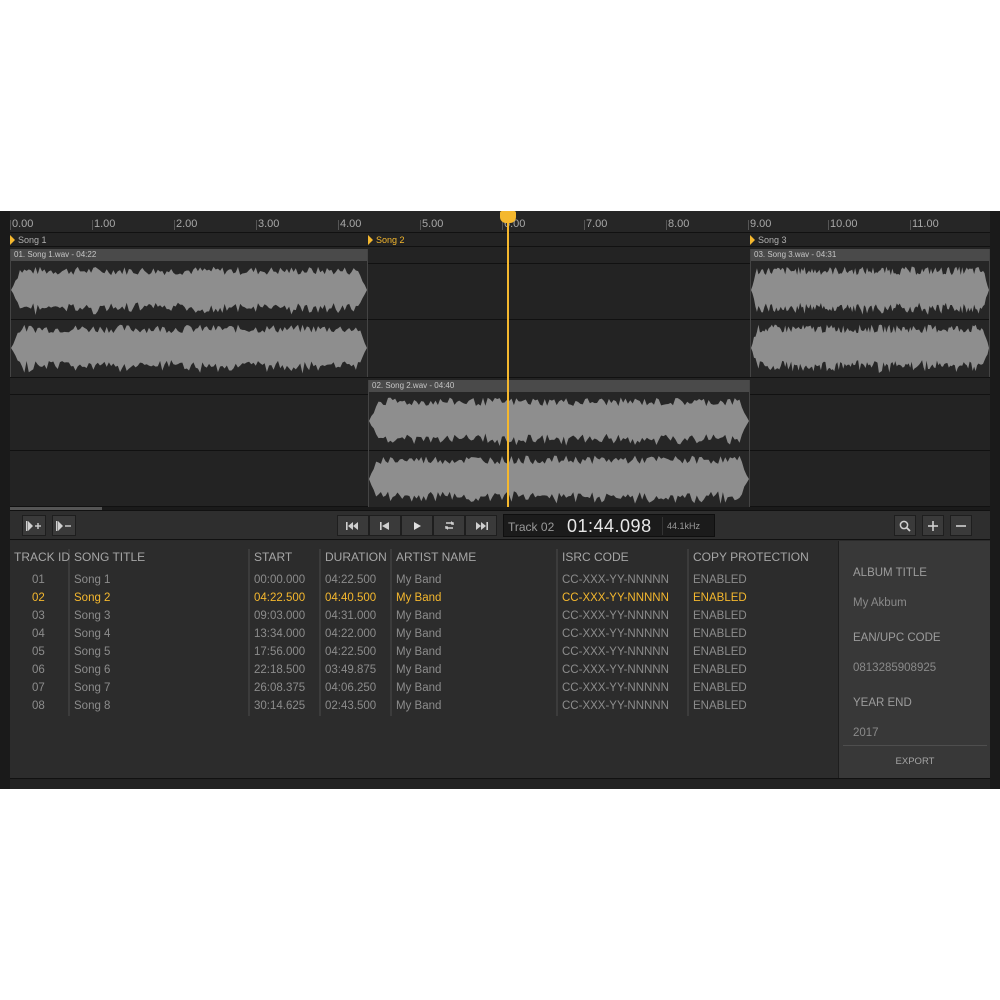  Describe the element at coordinates (870, 313) in the screenshot. I see `audio-clip-song-3: 03. Song 3.wav - 04:31` at that location.